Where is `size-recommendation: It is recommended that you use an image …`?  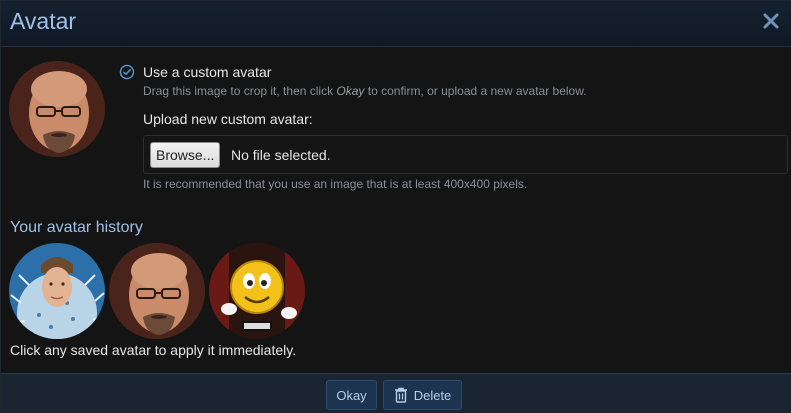
size-recommendation: It is recommended that you use an image … is located at coordinates (335, 184).